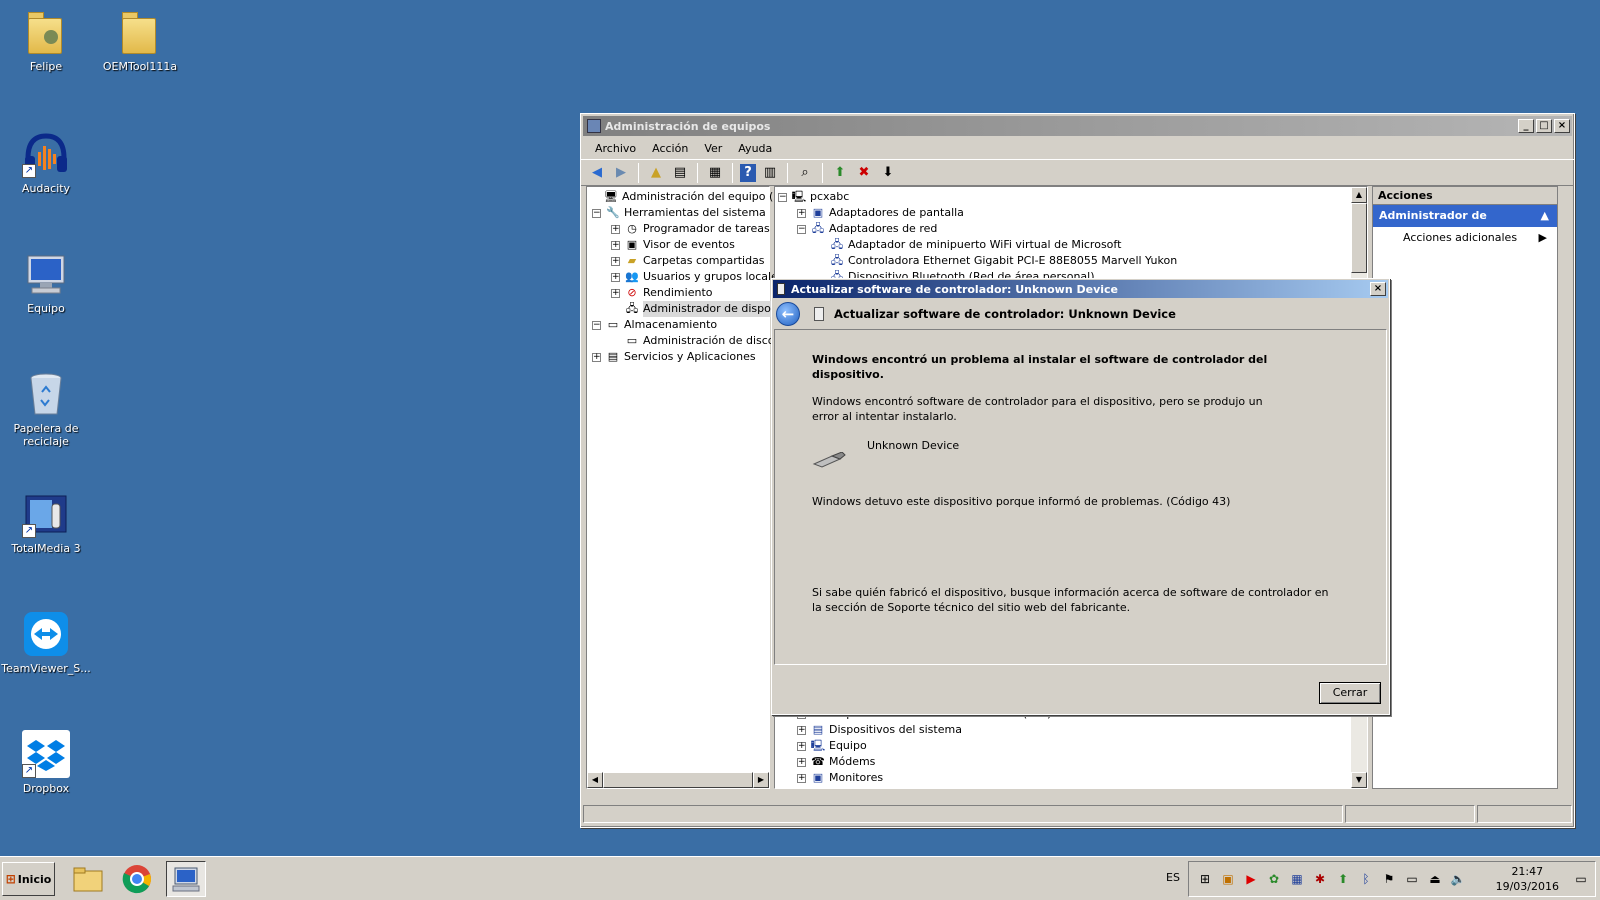 This screenshot has height=900, width=1600. I want to click on tree-node-storage: − ▭ Almacenamiento, so click(679, 325).